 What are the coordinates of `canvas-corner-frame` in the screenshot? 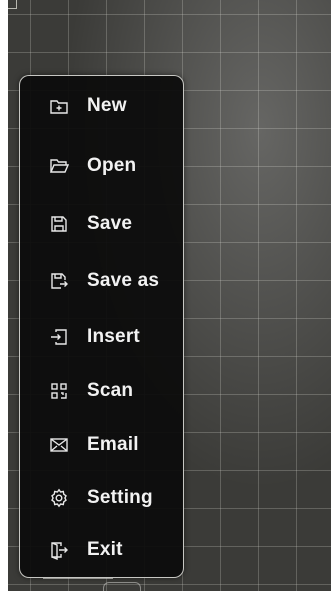 It's located at (12, 4).